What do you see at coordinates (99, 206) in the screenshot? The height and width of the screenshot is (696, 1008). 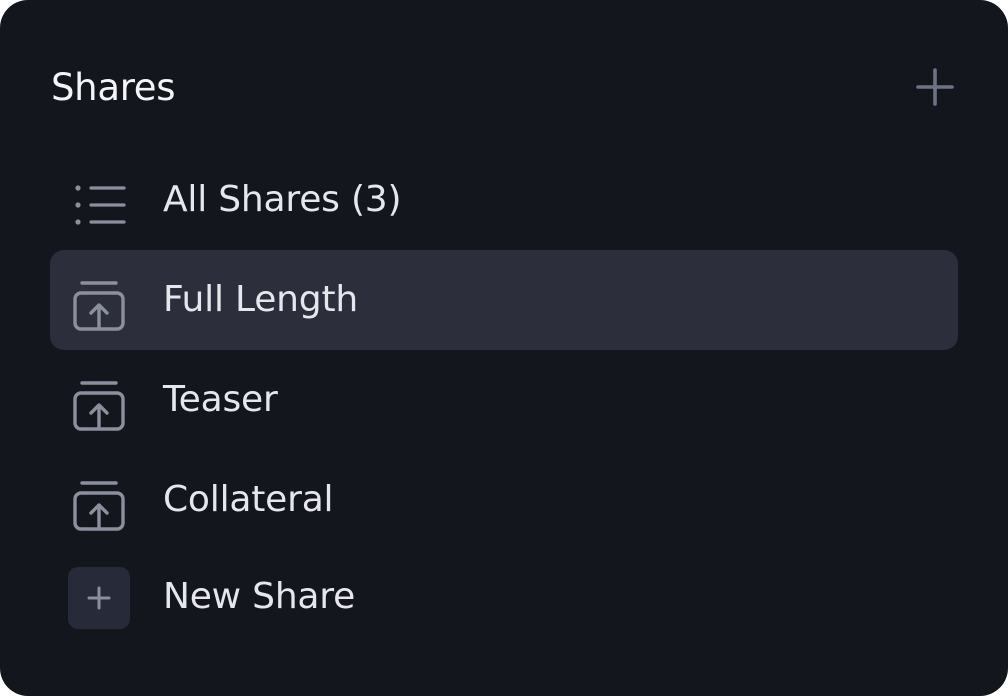 I see `list-icon` at bounding box center [99, 206].